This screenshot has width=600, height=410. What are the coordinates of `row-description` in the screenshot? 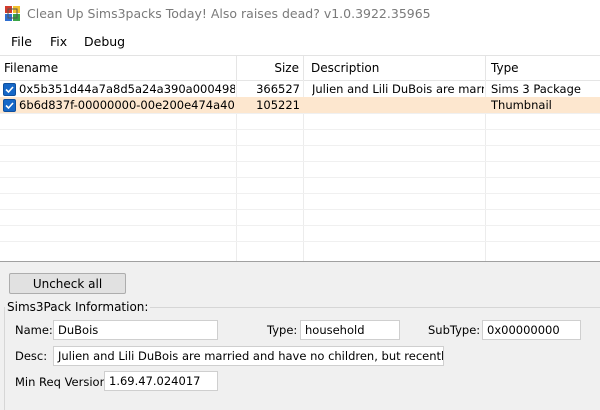 It's located at (398, 105).